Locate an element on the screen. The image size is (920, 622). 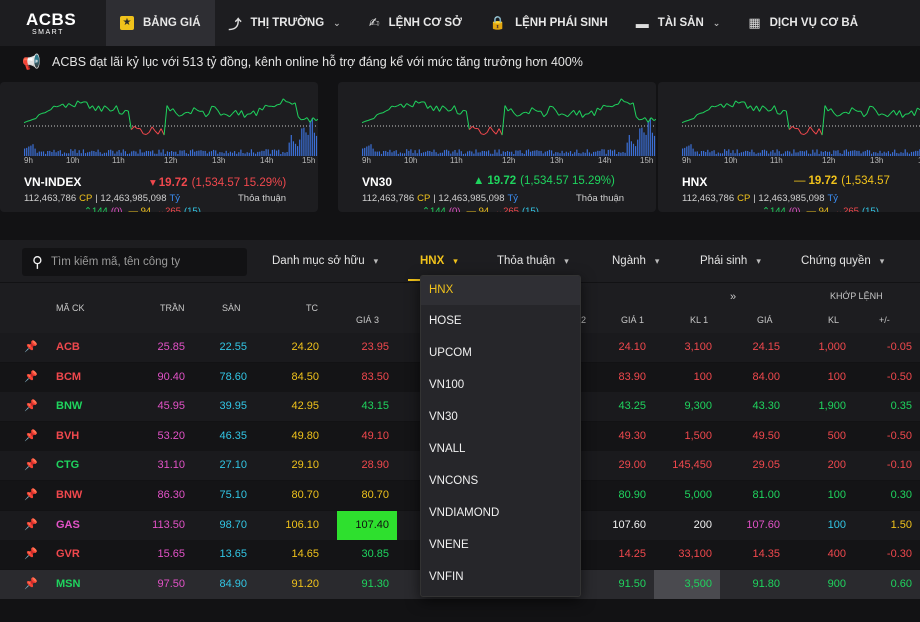
dropdown-option-vncons: VNCONS is located at coordinates (500, 481).